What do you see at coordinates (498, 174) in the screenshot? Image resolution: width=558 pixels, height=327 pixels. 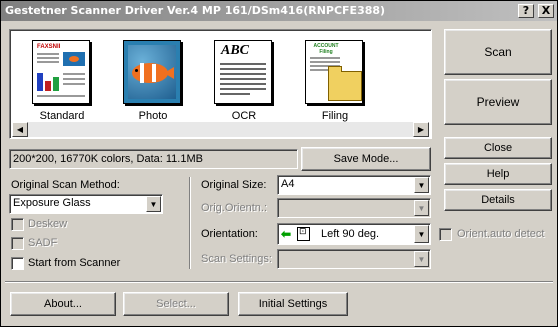 I see `help-button: Help` at bounding box center [498, 174].